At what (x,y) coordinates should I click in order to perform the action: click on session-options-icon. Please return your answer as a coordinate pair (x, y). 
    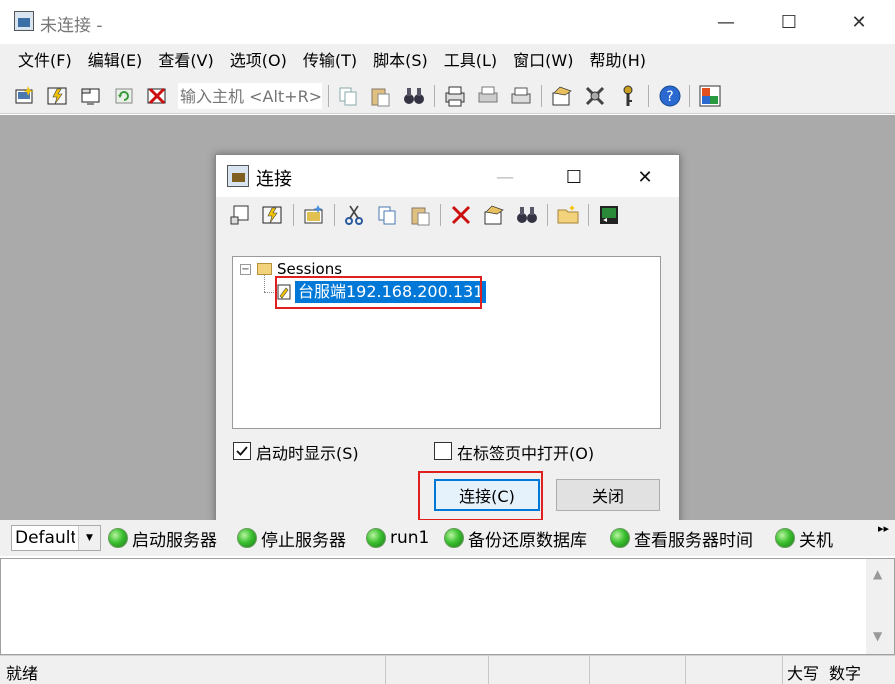
    Looking at the image, I should click on (562, 96).